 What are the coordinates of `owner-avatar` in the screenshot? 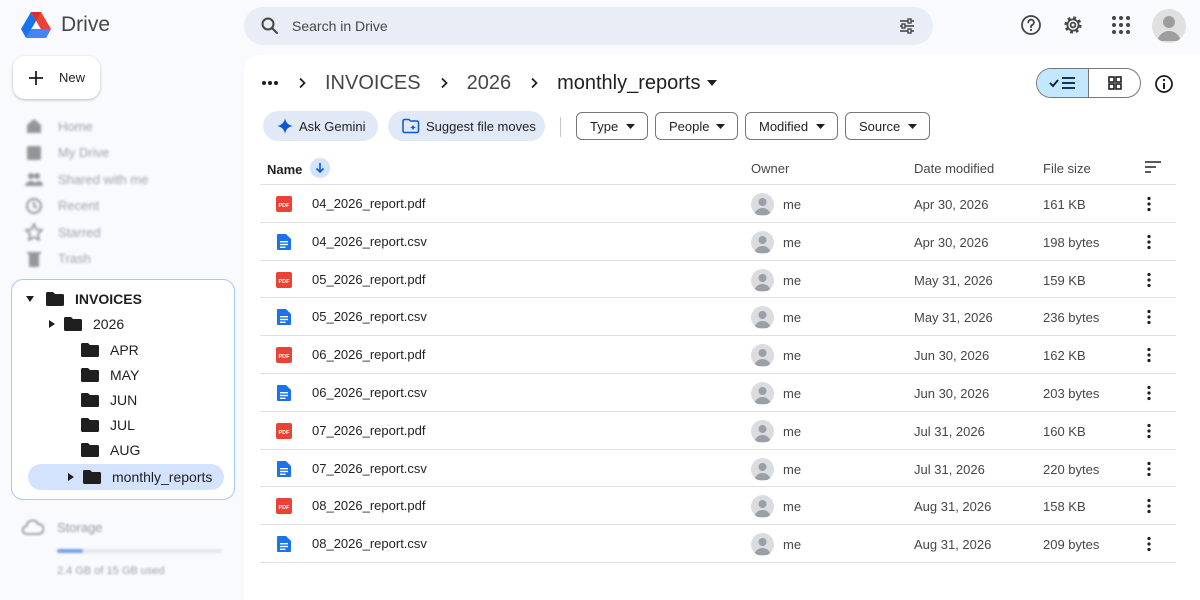 It's located at (762, 356).